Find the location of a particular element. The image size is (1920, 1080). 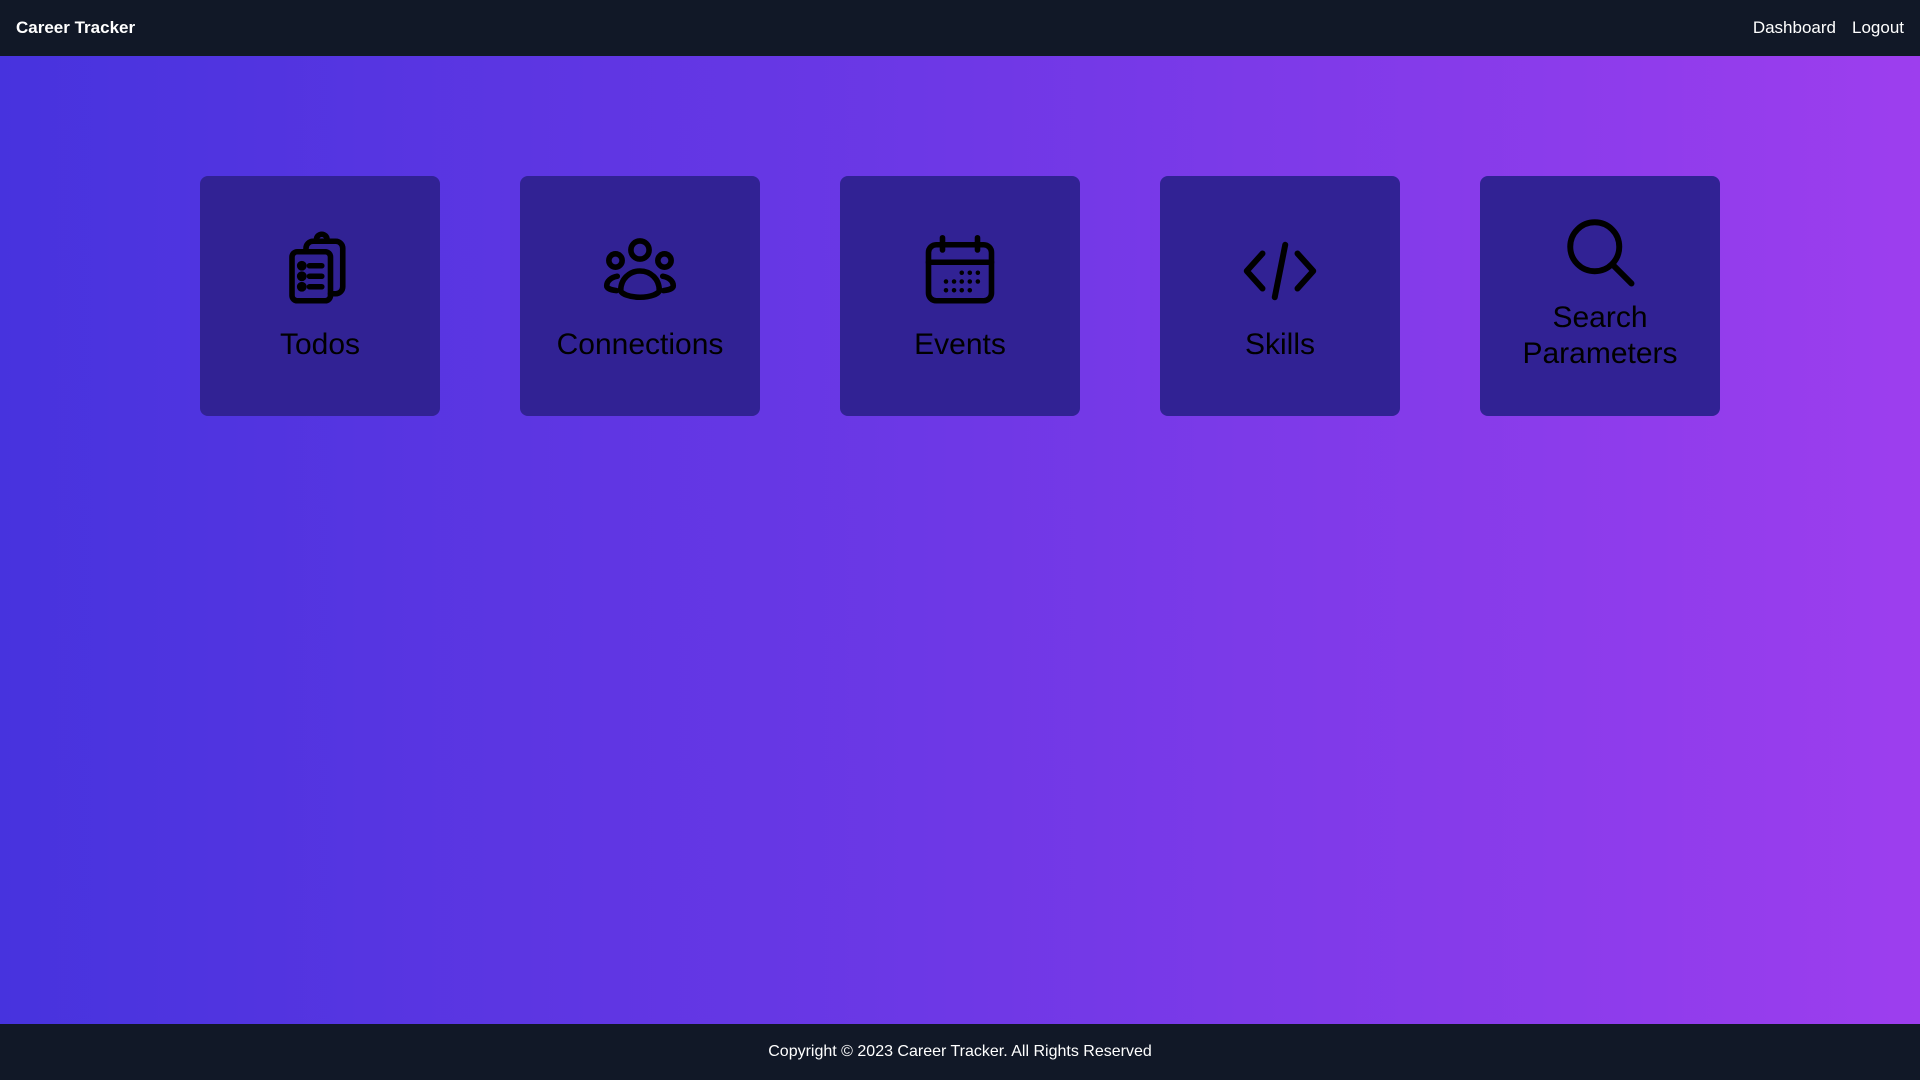

clipboard-list-icon is located at coordinates (320, 271).